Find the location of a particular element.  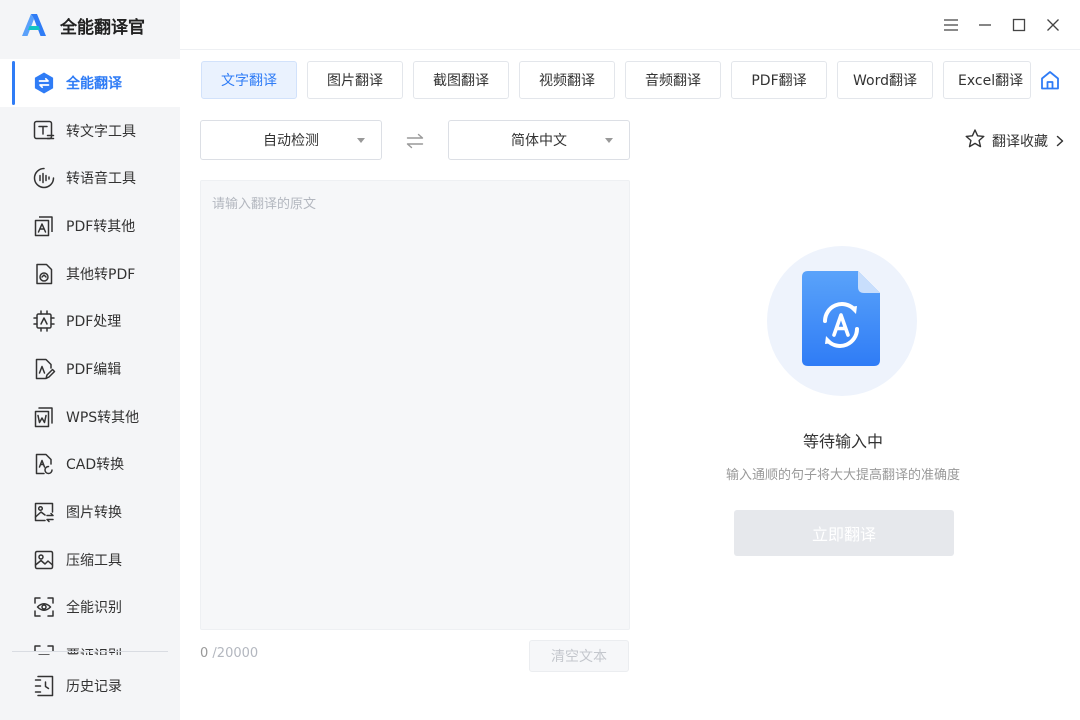

char-counter: 0 /20000 is located at coordinates (229, 653).